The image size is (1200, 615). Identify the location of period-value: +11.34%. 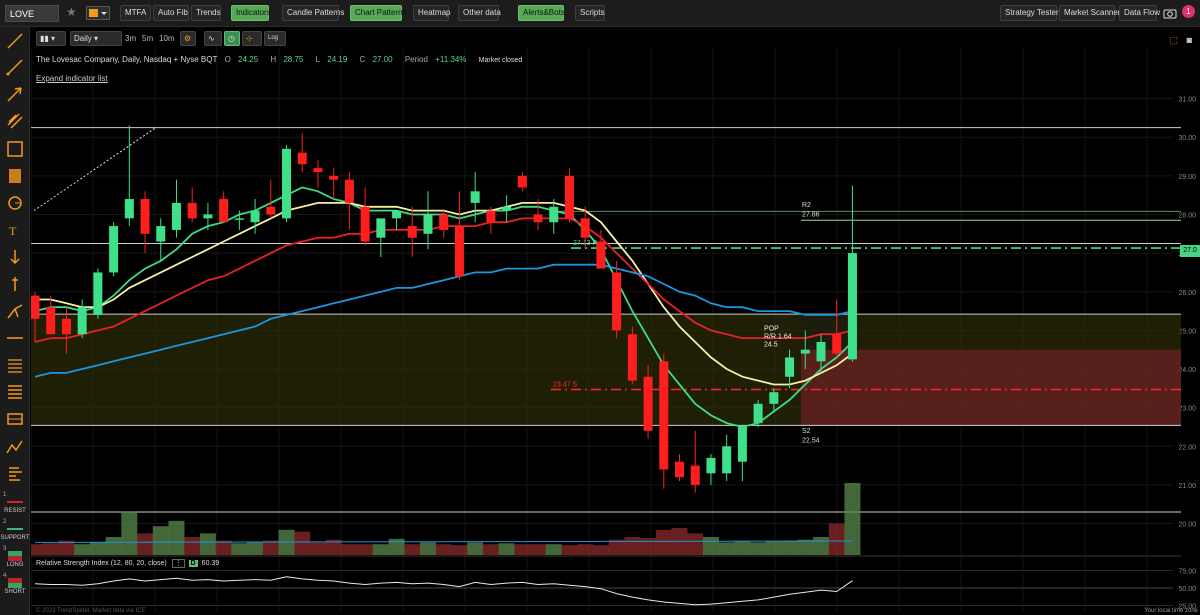
(451, 59).